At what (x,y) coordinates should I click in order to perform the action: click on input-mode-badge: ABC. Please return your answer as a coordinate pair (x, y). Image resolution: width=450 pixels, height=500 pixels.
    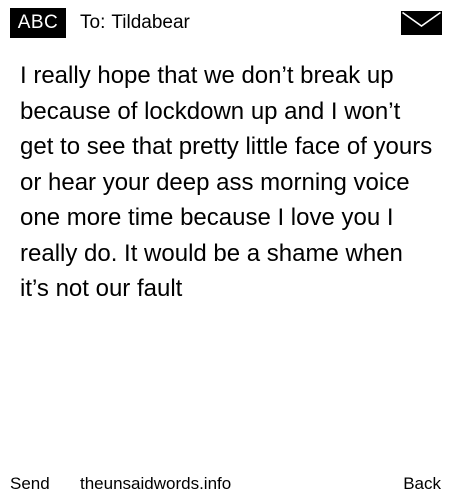
    Looking at the image, I should click on (38, 23).